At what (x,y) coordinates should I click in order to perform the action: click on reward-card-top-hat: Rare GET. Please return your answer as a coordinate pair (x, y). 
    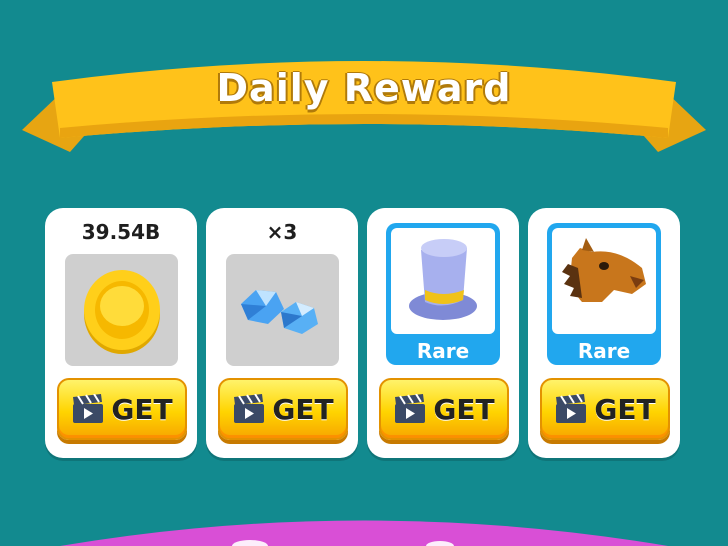
    Looking at the image, I should click on (443, 333).